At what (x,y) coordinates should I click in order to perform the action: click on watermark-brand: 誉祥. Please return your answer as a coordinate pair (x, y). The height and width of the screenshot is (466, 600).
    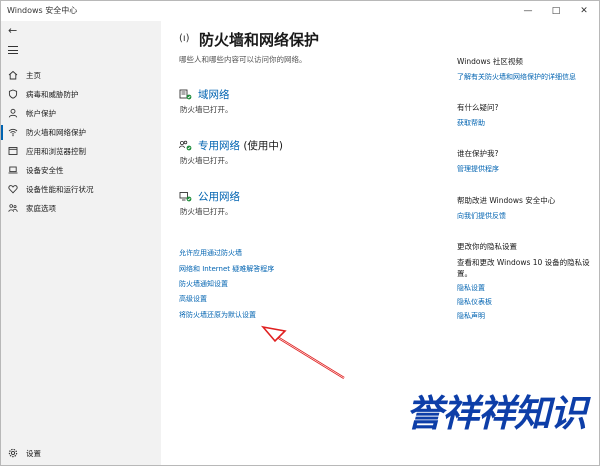
    Looking at the image, I should click on (442, 413).